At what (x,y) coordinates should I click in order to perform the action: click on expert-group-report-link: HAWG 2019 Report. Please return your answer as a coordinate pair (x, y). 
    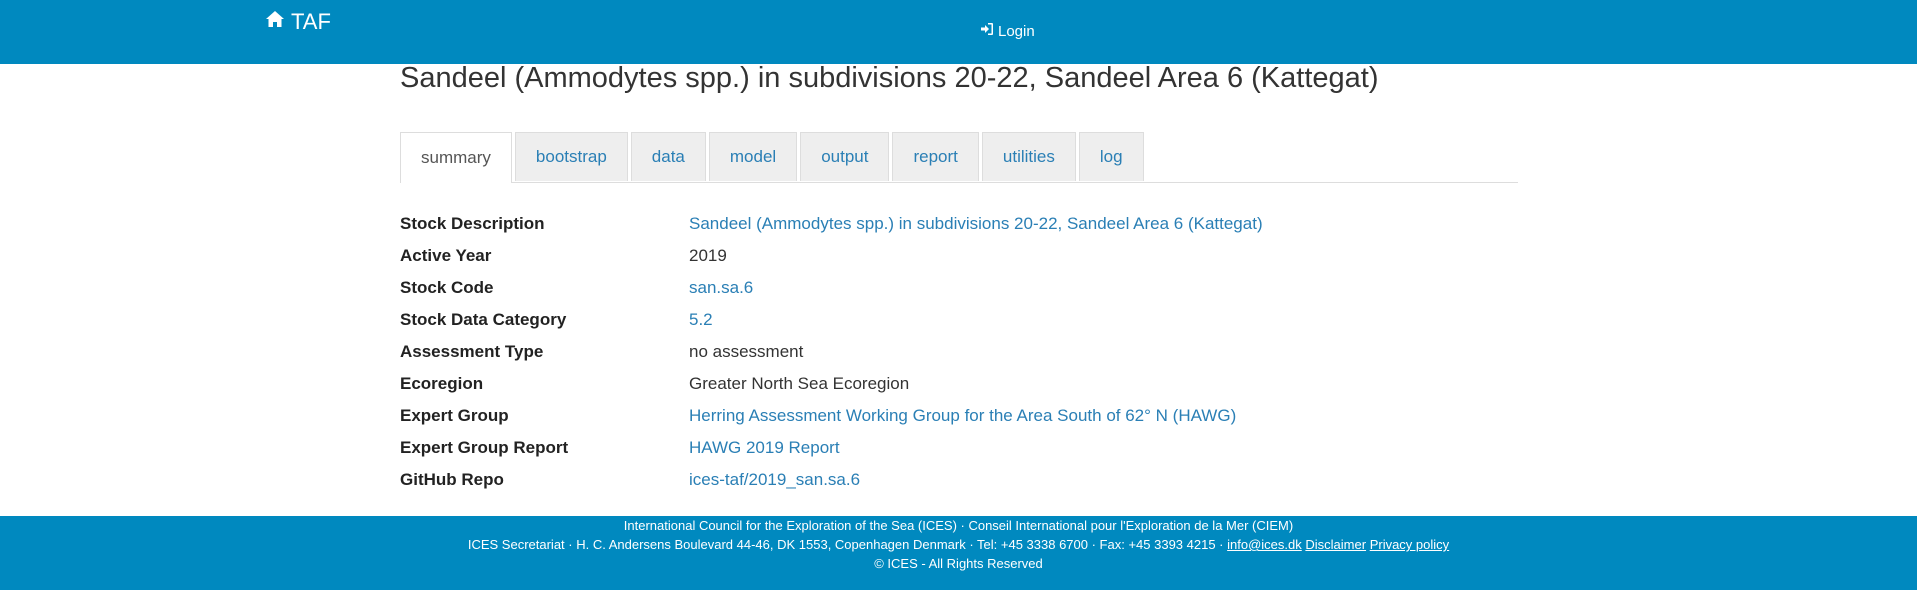
    Looking at the image, I should click on (764, 448).